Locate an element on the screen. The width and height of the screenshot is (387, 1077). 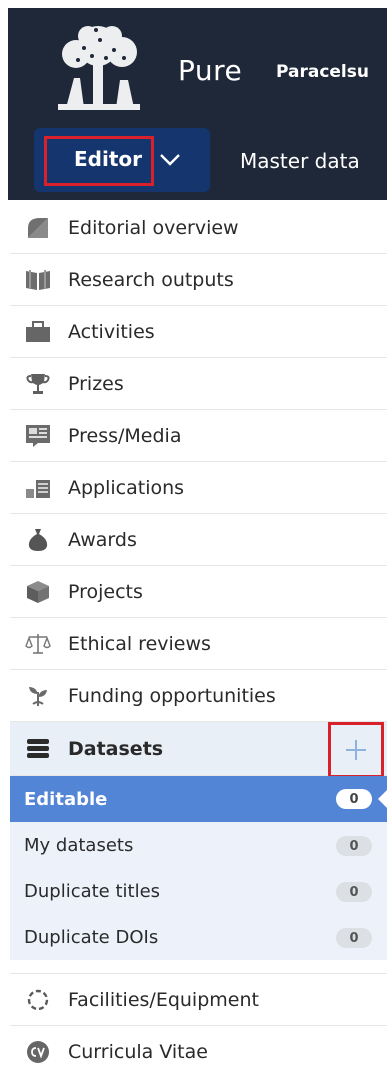
sidebar-item-label: Activities is located at coordinates (111, 331).